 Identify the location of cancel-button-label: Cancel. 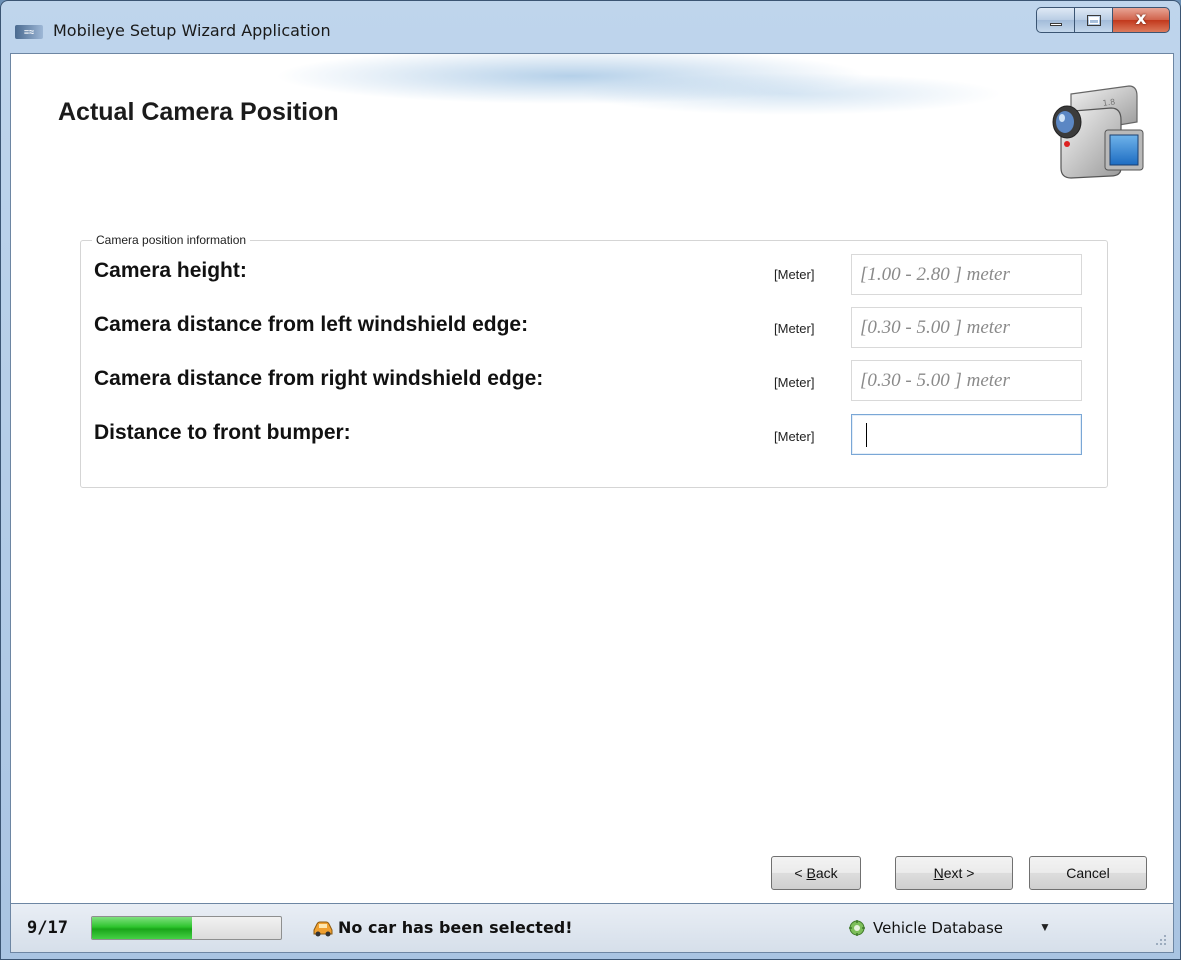
(1088, 873).